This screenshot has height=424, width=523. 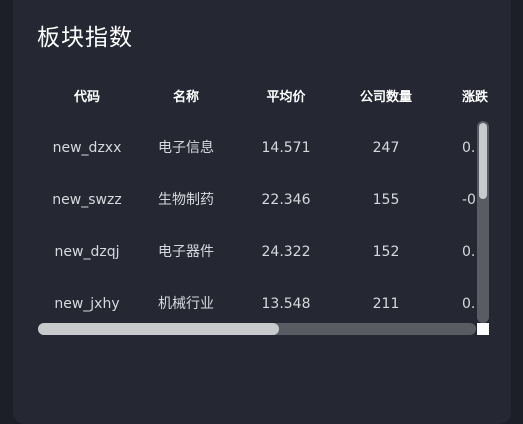 I want to click on vertical-scrollbar, so click(x=483, y=222).